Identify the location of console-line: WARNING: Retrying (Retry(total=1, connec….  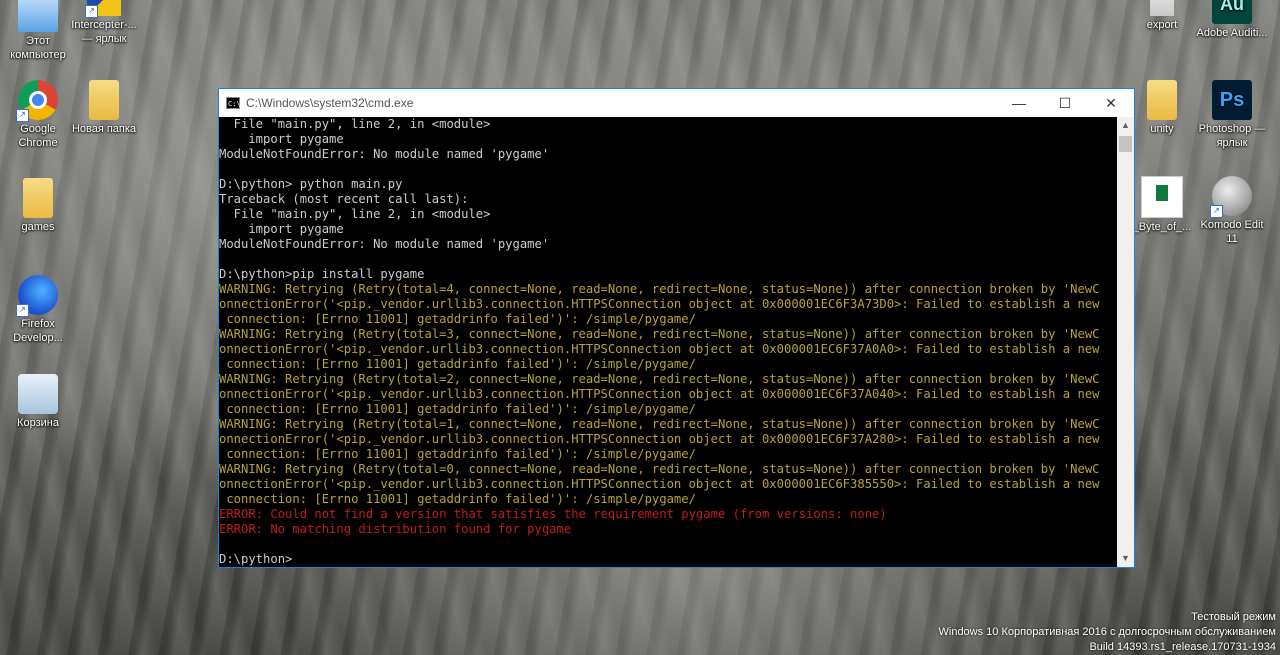
(659, 424).